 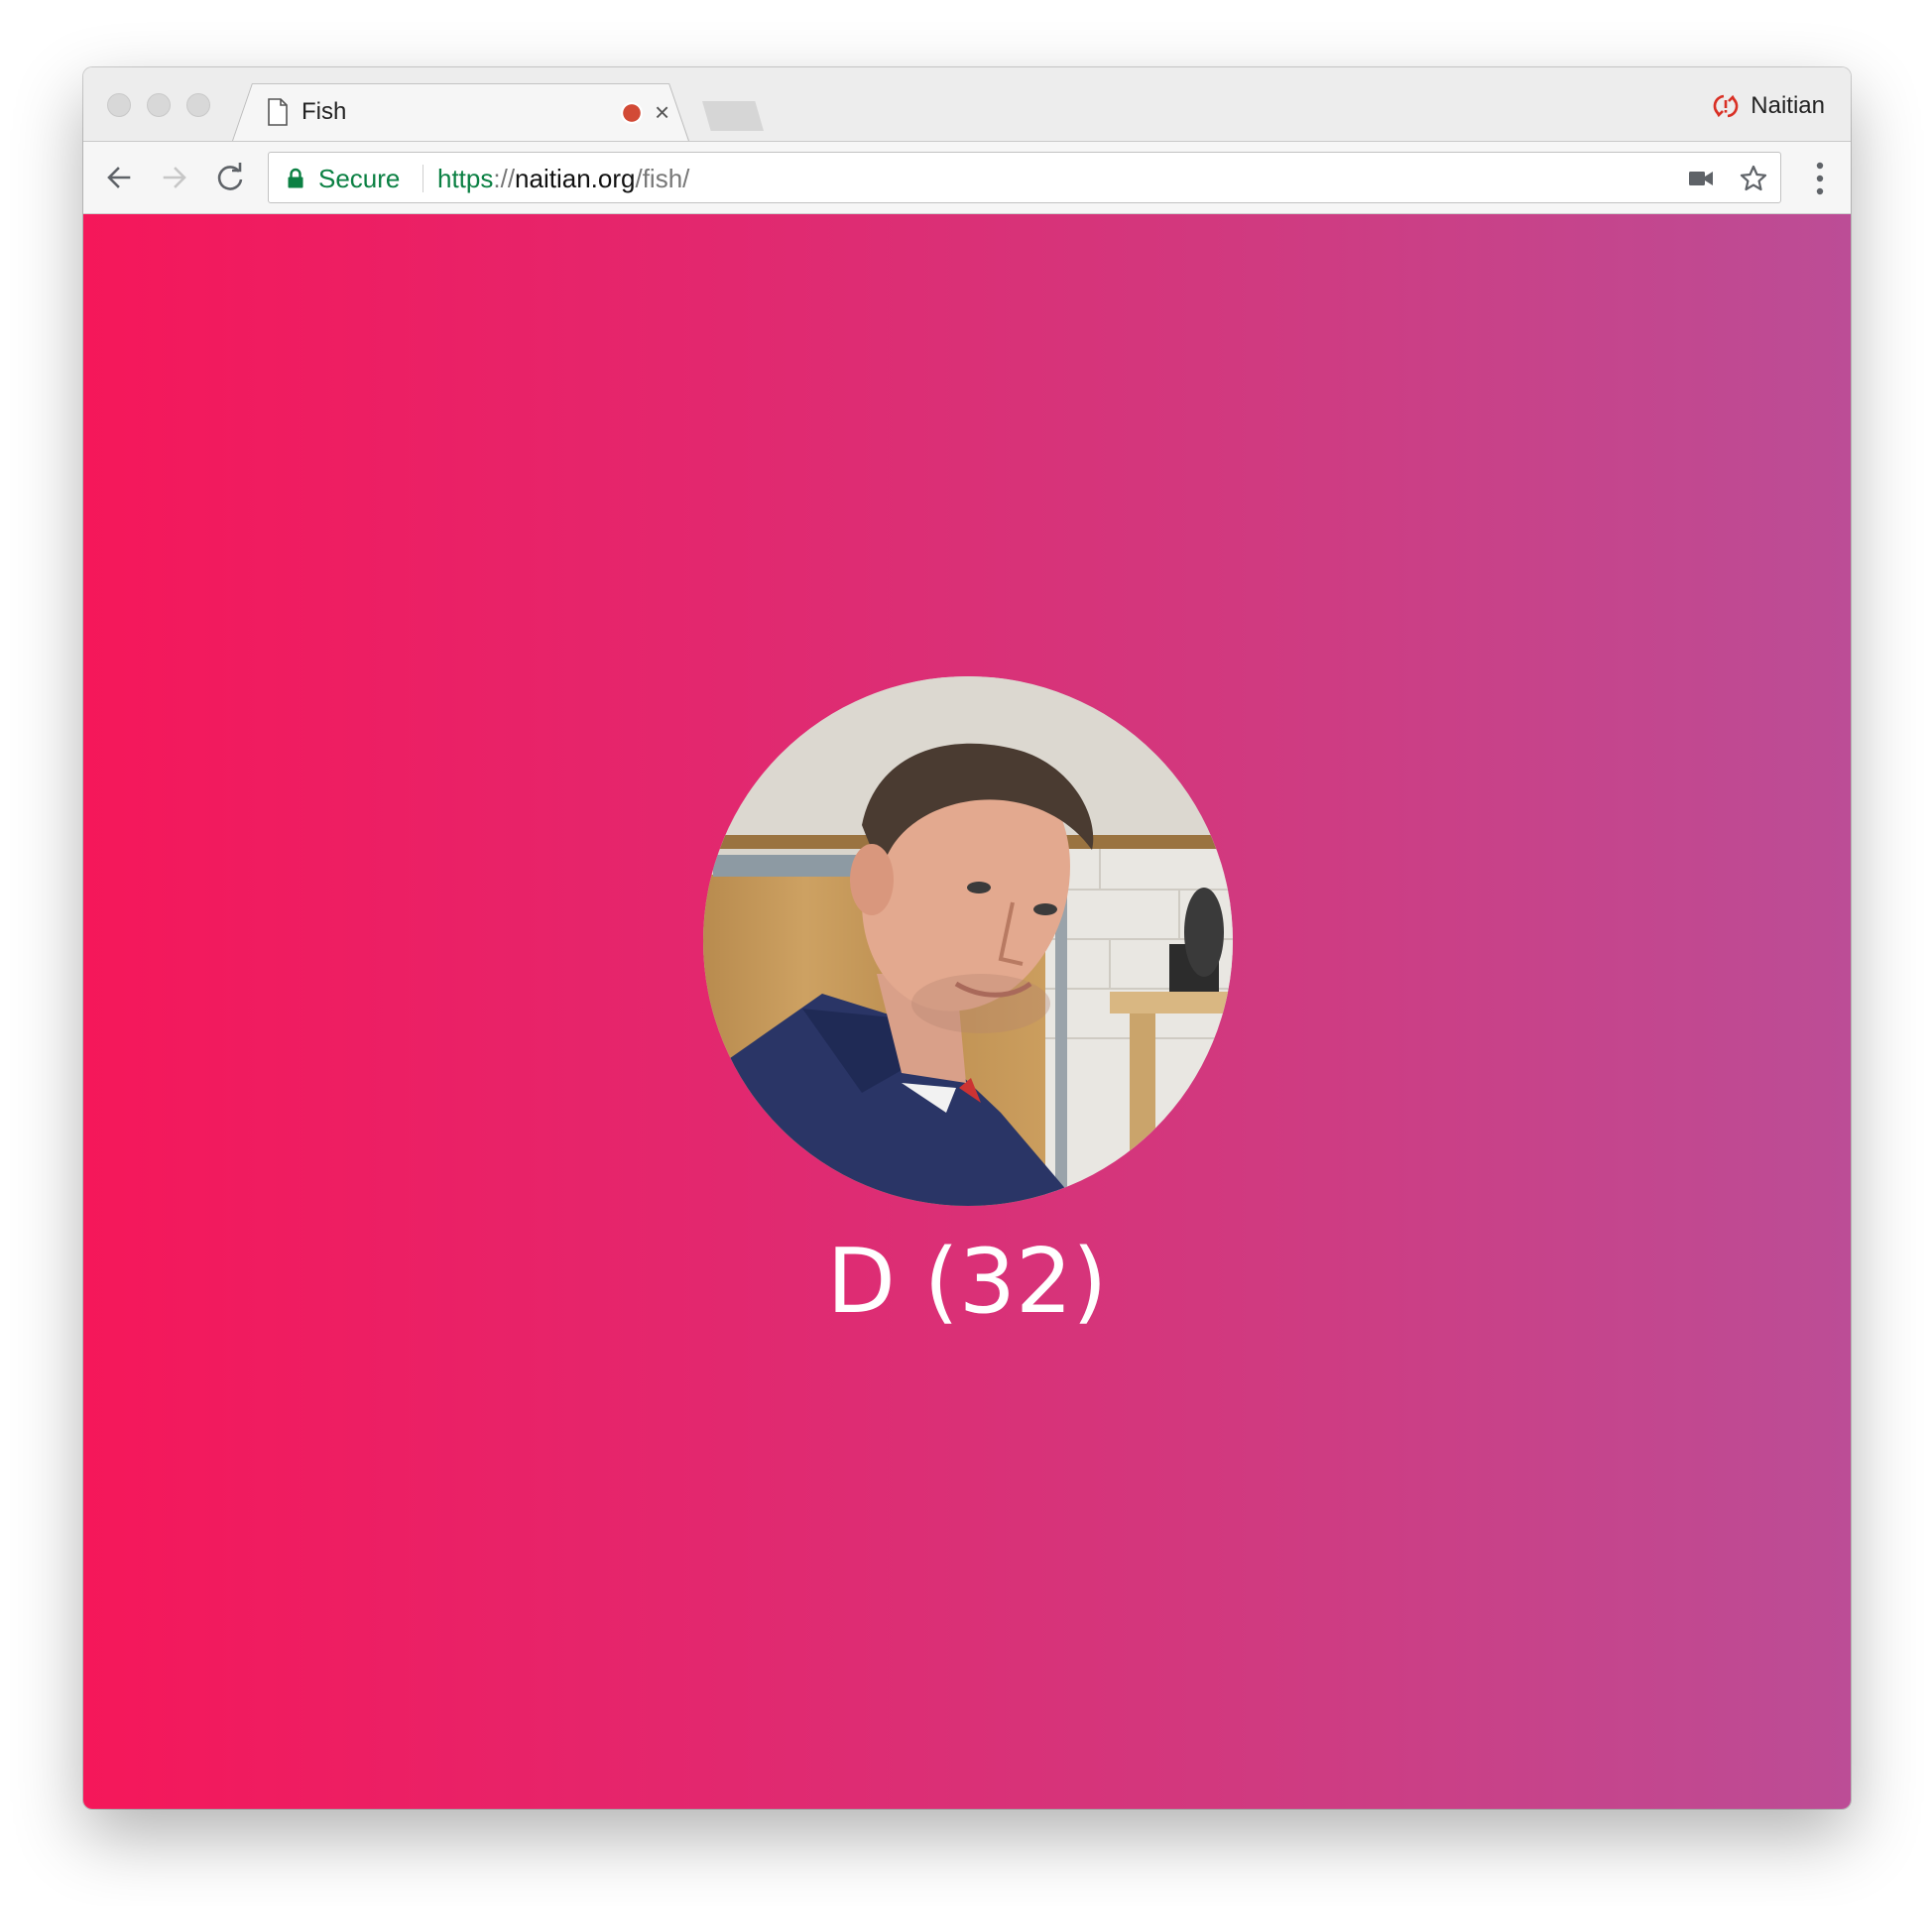 I want to click on url-host: naitian.org, so click(x=575, y=178).